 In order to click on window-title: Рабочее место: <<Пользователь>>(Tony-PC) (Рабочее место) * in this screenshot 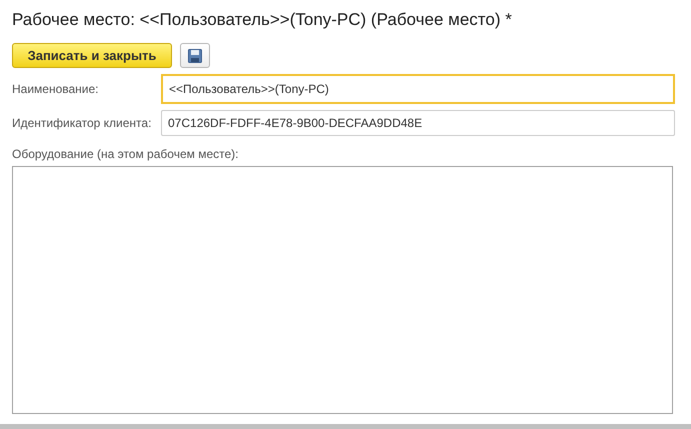, I will do `click(262, 20)`.